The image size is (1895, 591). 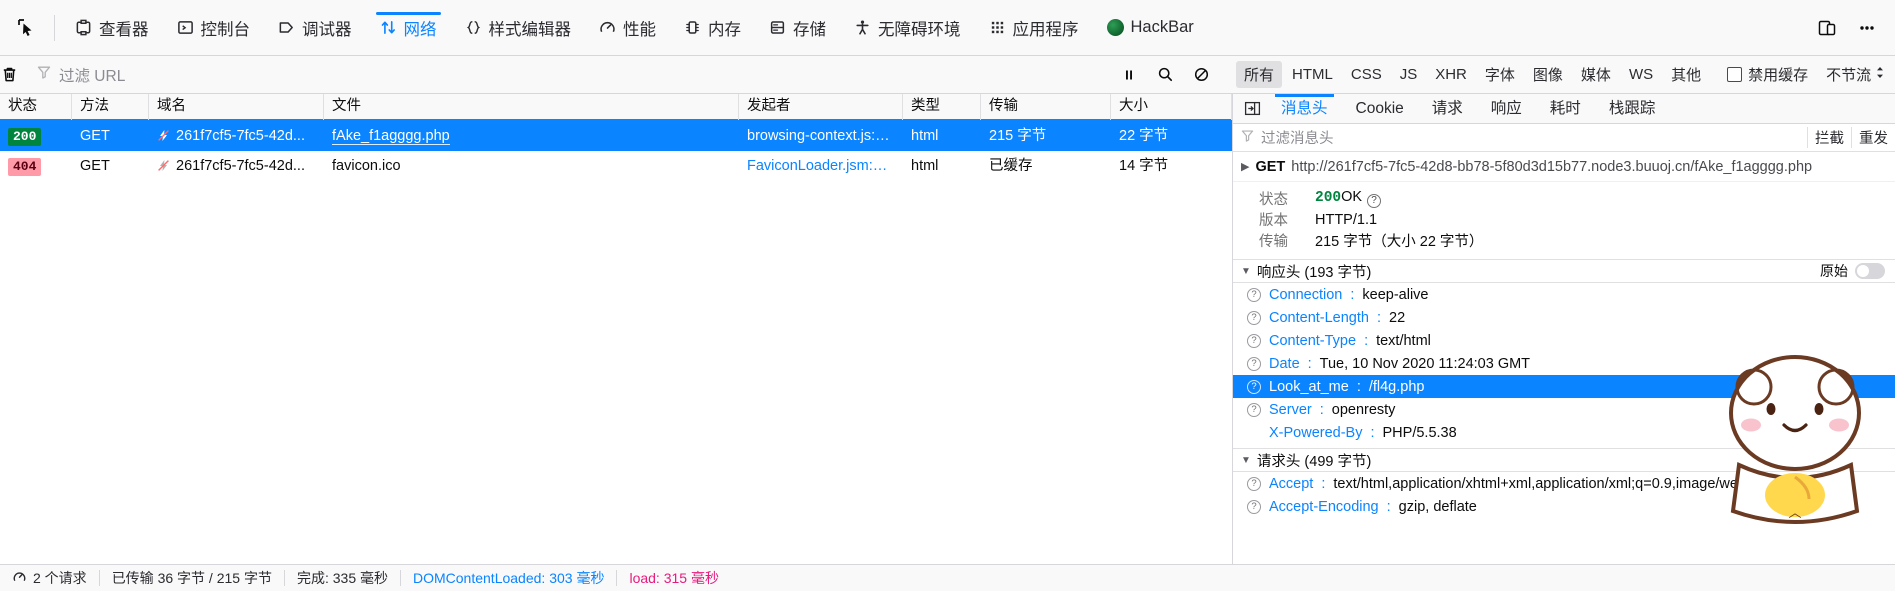 What do you see at coordinates (821, 107) in the screenshot?
I see `column-header-initiator: 发起者` at bounding box center [821, 107].